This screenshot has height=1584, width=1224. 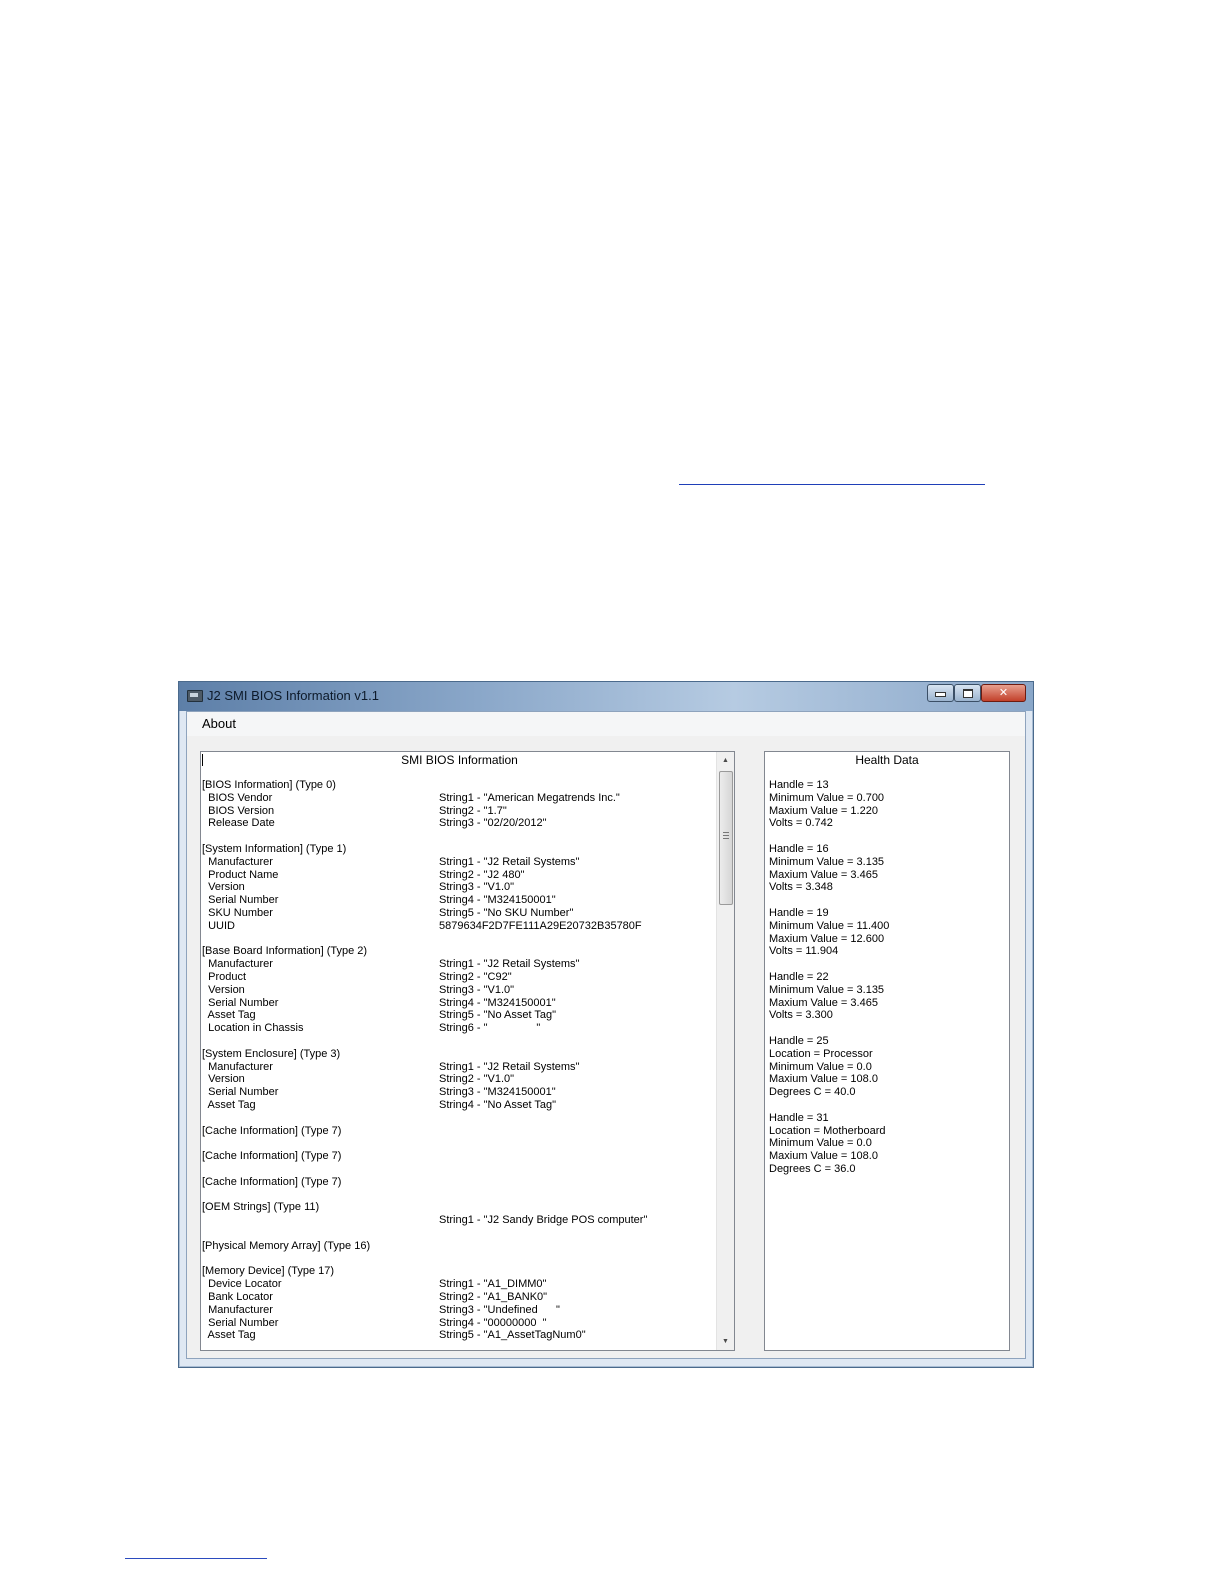 What do you see at coordinates (543, 1220) in the screenshot?
I see `bios-line-value: String1 - "J2 Sandy Bridge POS computer"` at bounding box center [543, 1220].